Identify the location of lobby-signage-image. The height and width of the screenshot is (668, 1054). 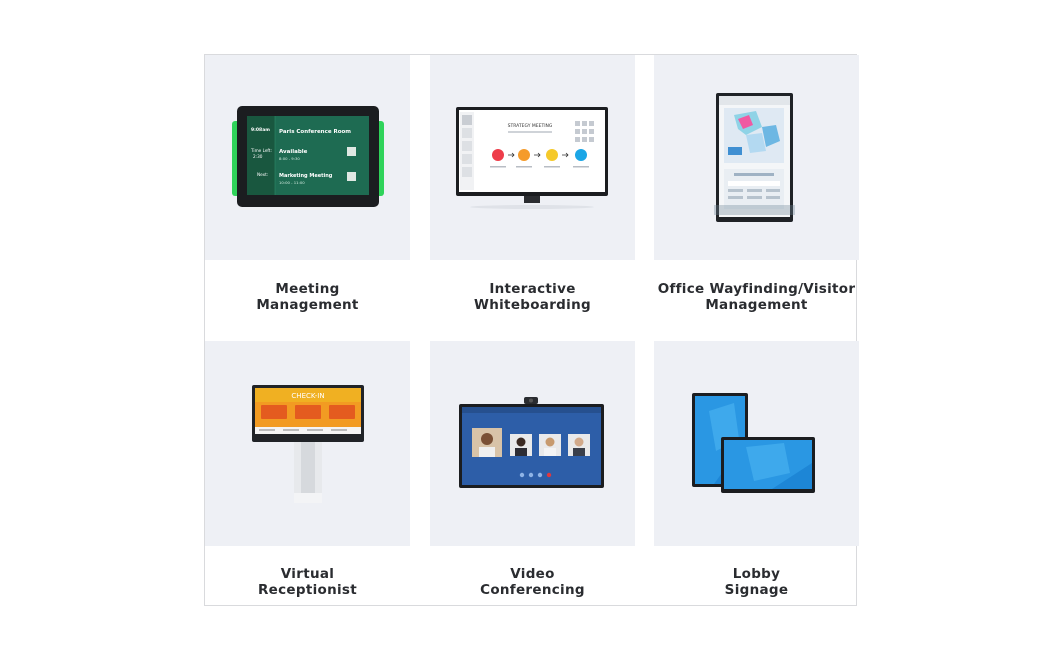
(756, 443).